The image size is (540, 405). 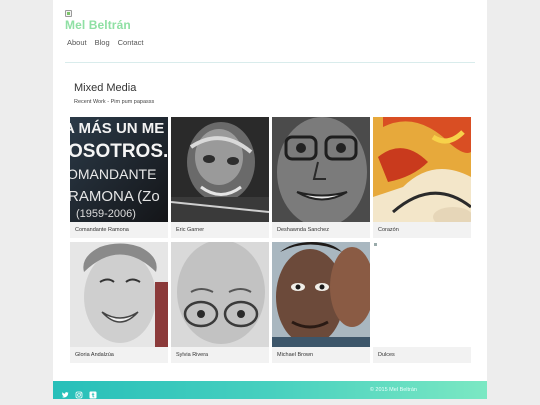 I want to click on thumb-text-line: RAMONA (Zo, so click(x=115, y=196).